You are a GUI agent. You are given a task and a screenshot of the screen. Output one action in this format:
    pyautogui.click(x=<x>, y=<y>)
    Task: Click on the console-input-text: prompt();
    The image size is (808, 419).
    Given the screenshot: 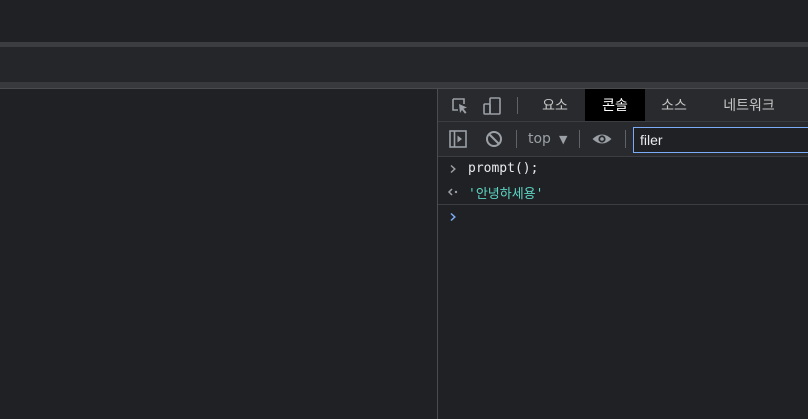 What is the action you would take?
    pyautogui.click(x=503, y=168)
    